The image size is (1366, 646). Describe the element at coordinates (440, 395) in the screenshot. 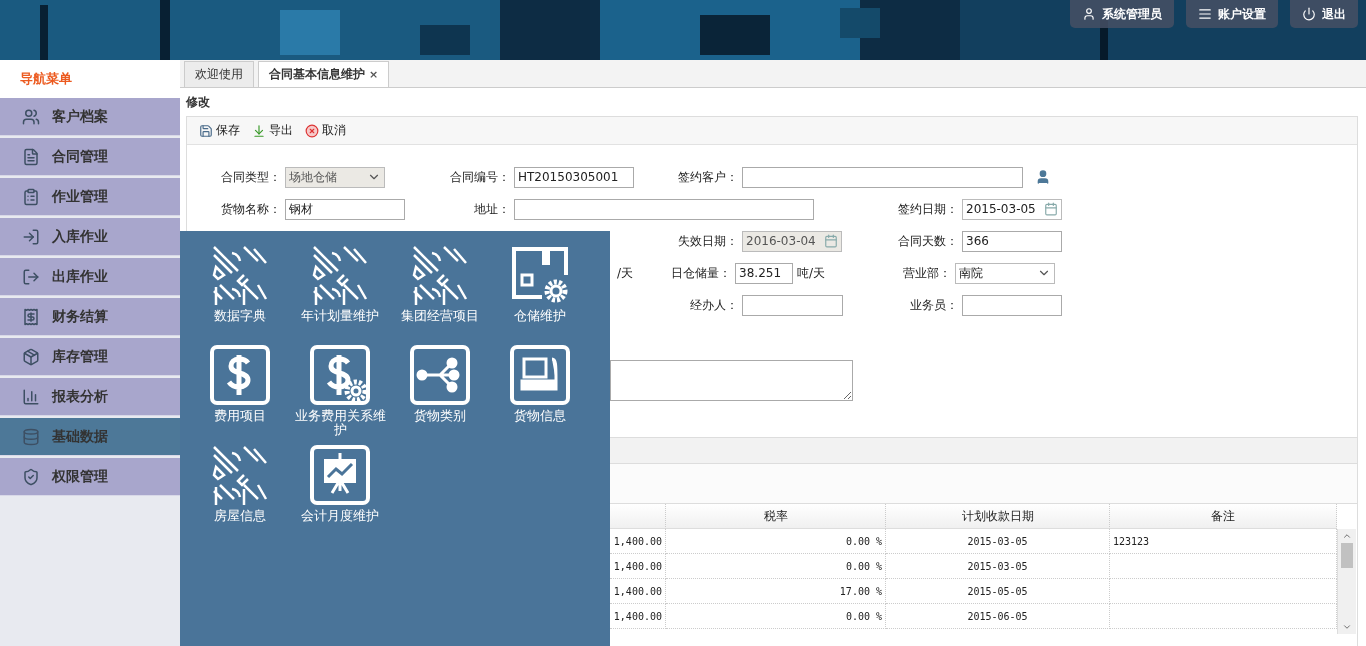

I see `menu-tile: 货物类别` at that location.